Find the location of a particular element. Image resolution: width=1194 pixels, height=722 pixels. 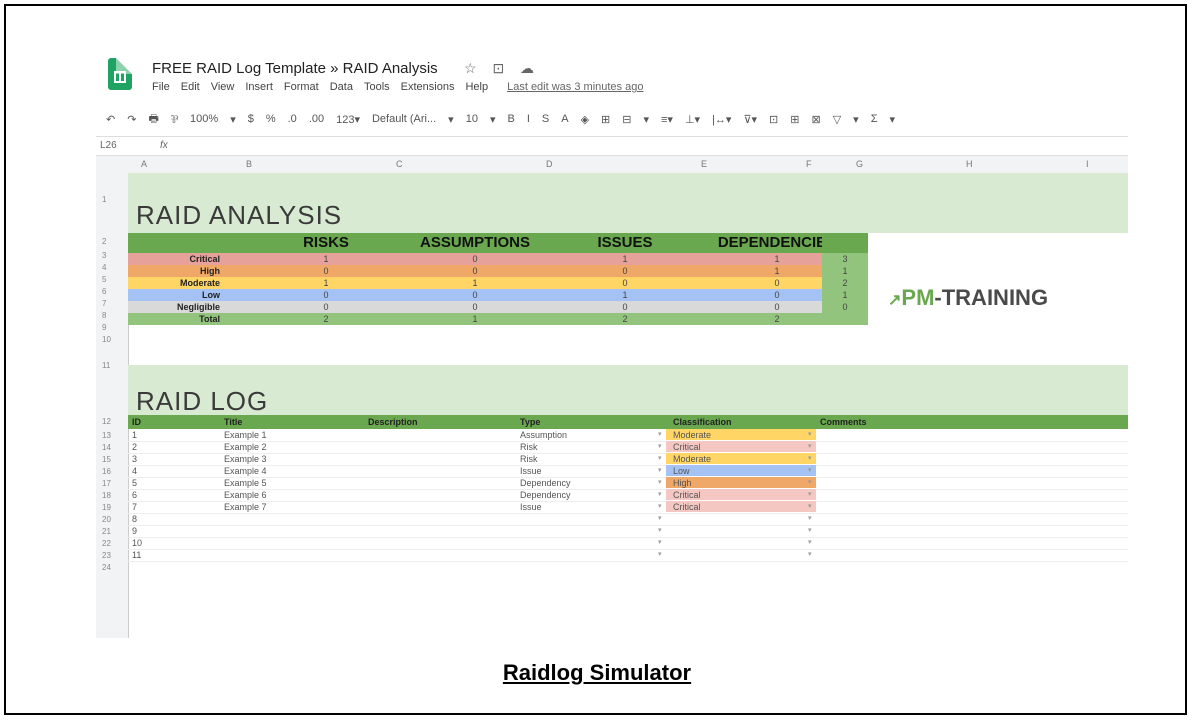

row-number: 12 is located at coordinates (106, 421).